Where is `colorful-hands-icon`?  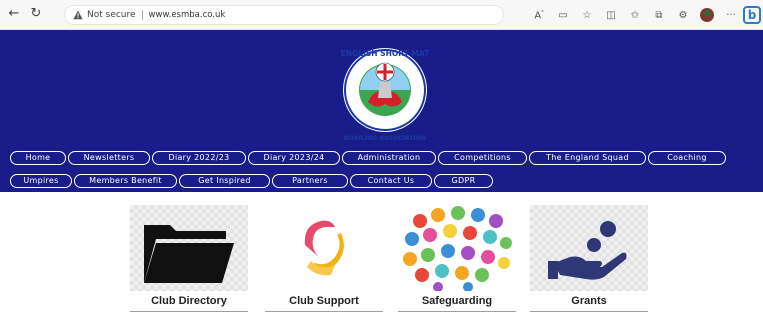
colorful-hands-icon is located at coordinates (457, 248).